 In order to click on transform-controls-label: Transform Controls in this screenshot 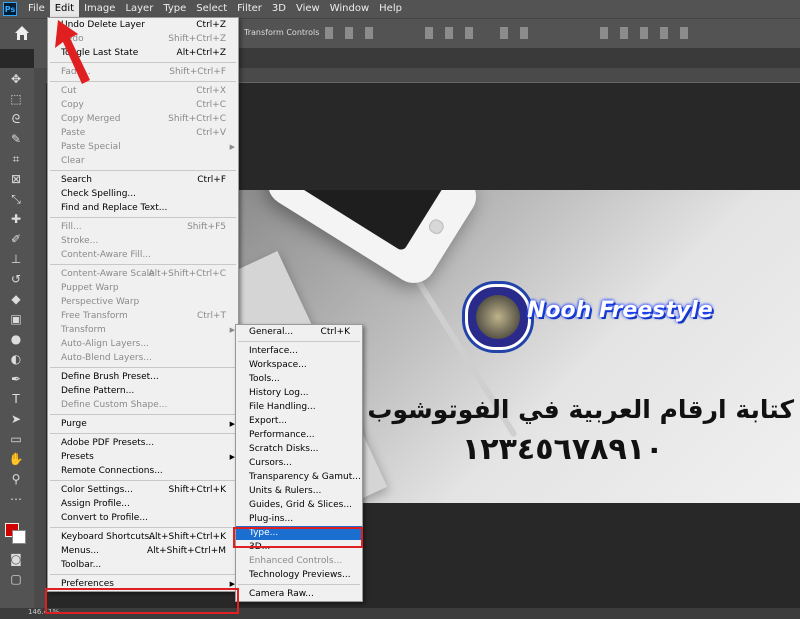, I will do `click(281, 32)`.